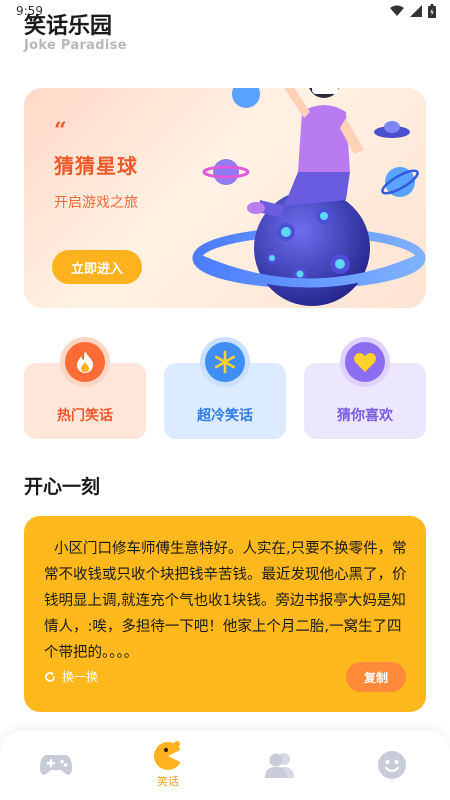 The image size is (450, 800). I want to click on tab-profile, so click(392, 765).